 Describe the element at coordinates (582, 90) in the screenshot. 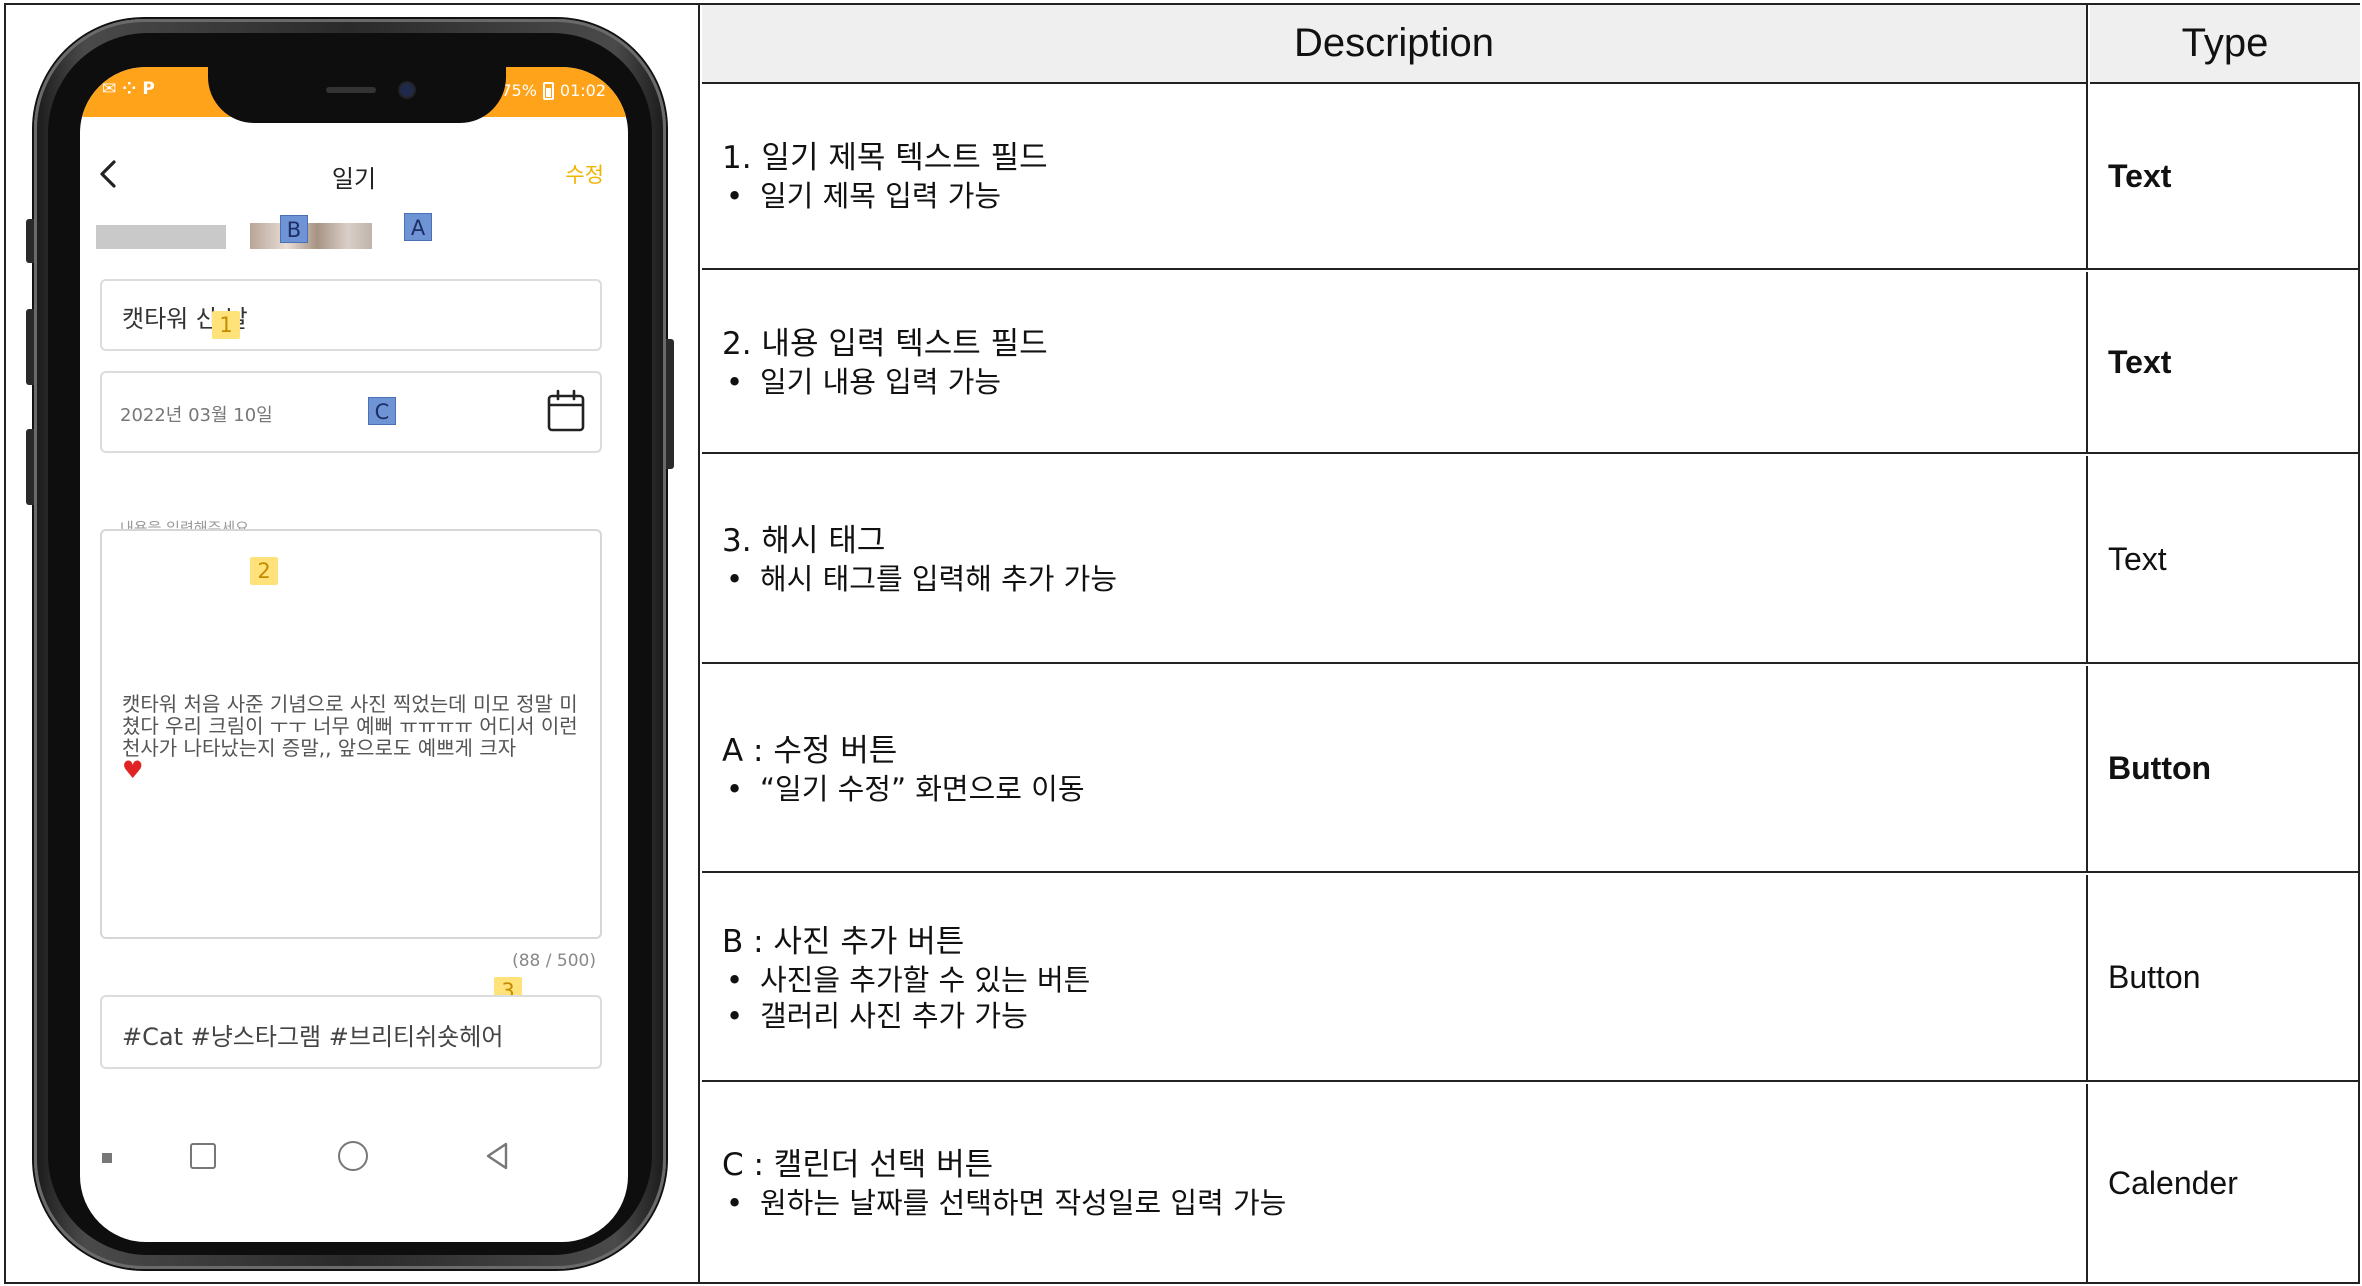

I see `status-time: 01:02` at that location.